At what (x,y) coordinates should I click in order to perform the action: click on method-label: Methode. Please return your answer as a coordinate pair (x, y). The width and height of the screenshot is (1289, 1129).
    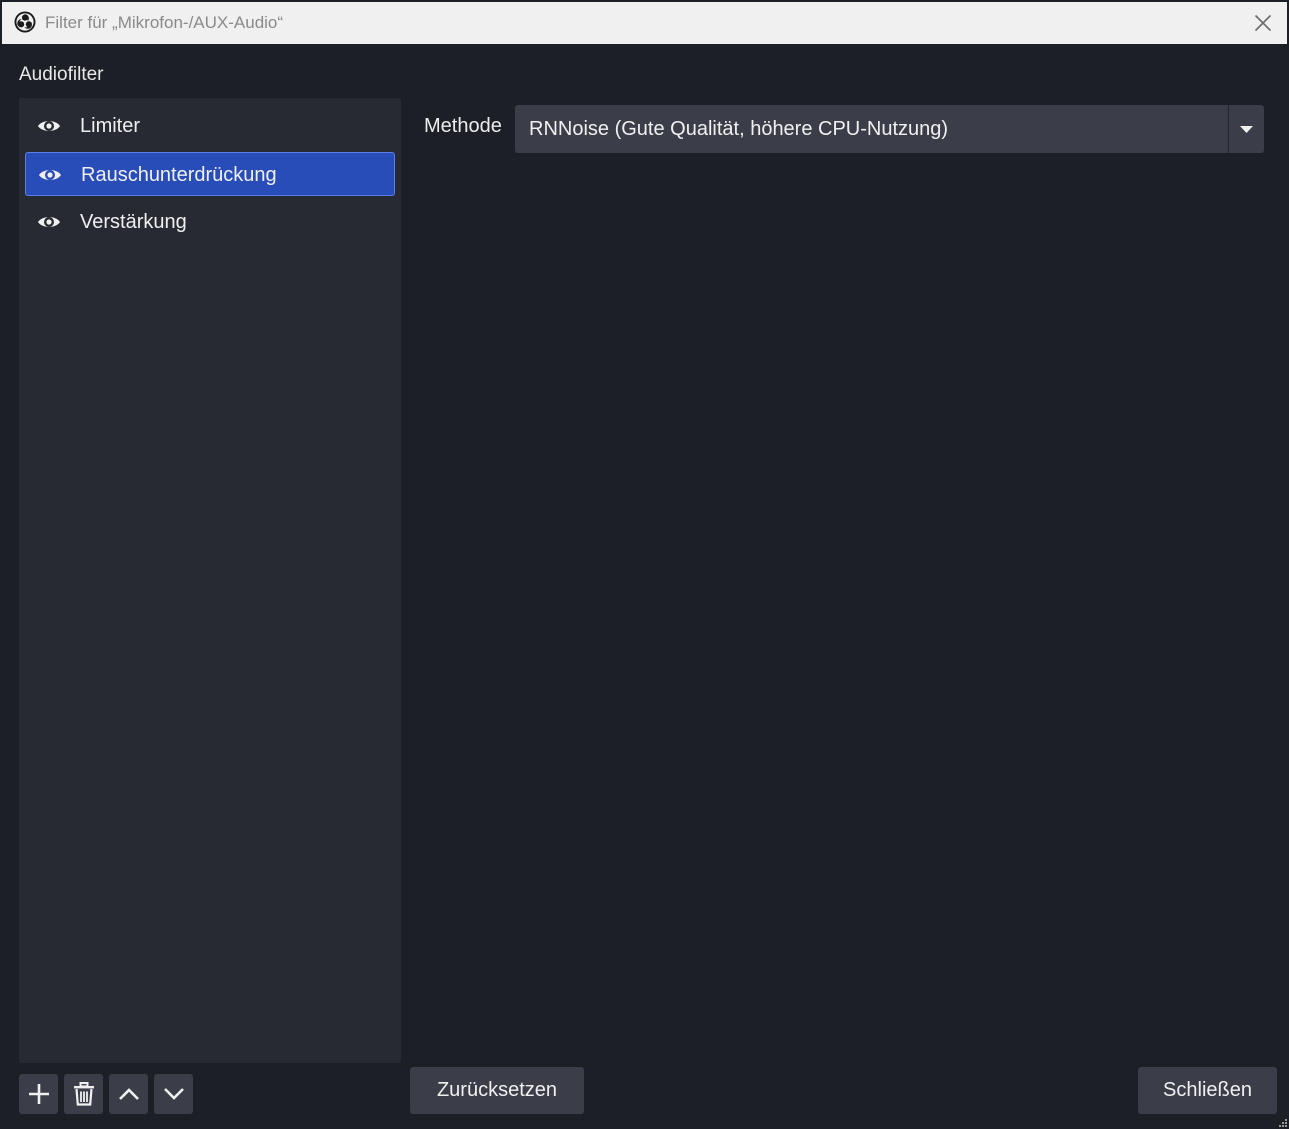
    Looking at the image, I should click on (463, 126).